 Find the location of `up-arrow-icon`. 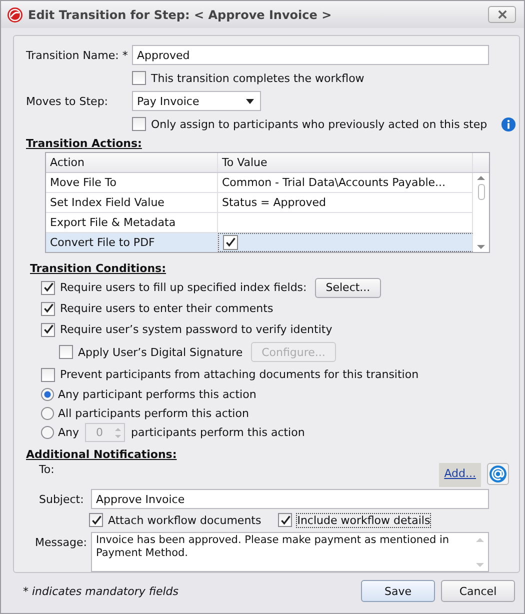

up-arrow-icon is located at coordinates (481, 178).